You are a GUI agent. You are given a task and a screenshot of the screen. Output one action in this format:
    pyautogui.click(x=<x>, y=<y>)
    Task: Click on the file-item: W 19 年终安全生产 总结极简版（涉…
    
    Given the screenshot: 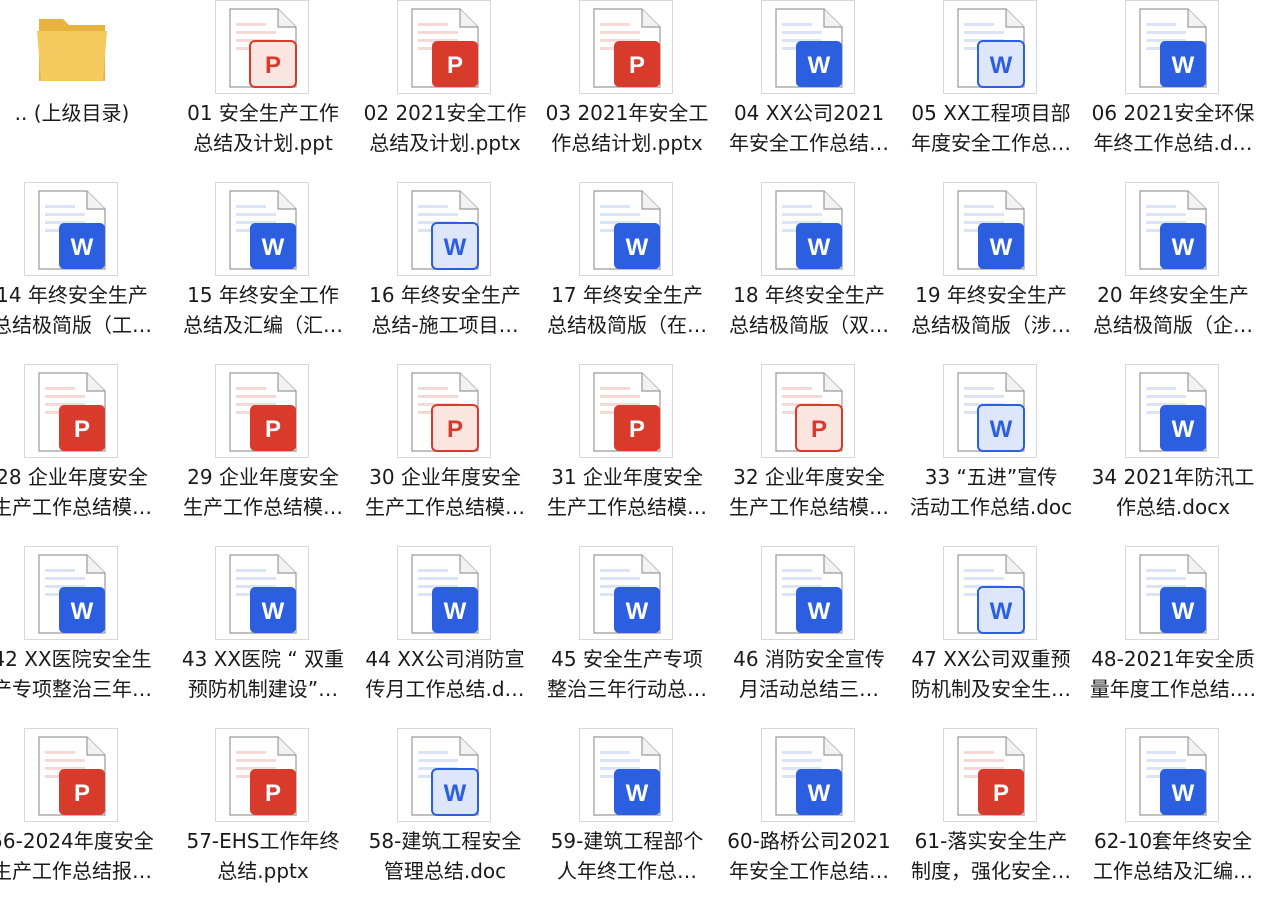 What is the action you would take?
    pyautogui.click(x=991, y=273)
    